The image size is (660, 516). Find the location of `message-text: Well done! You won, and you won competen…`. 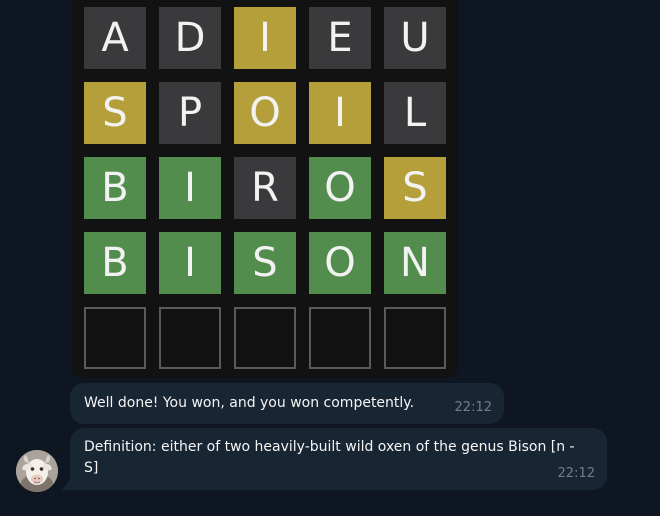

message-text: Well done! You won, and you won competen… is located at coordinates (249, 403).